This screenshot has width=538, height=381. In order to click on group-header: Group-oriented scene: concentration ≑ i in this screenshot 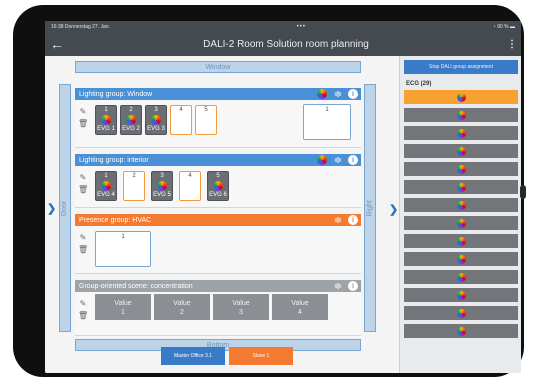, I will do `click(218, 286)`.